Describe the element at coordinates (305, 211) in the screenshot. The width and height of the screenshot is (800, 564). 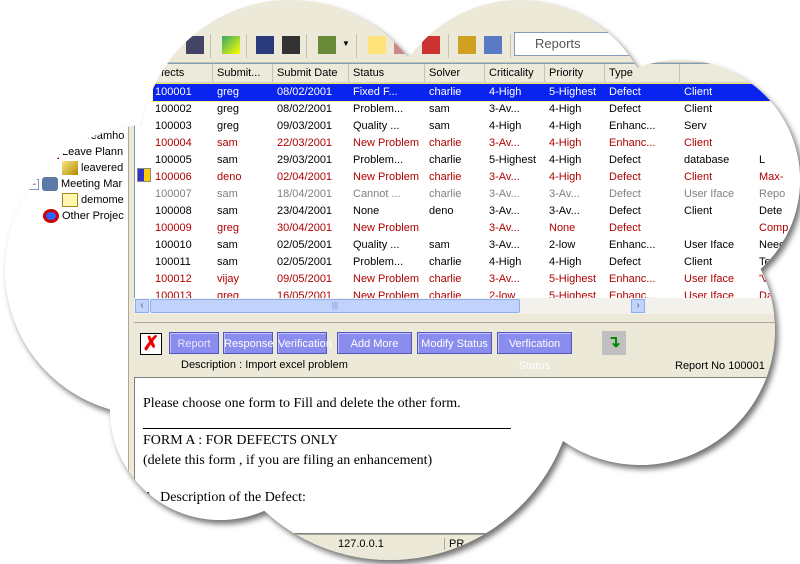
I see `table-cell: 23/04/2001` at that location.